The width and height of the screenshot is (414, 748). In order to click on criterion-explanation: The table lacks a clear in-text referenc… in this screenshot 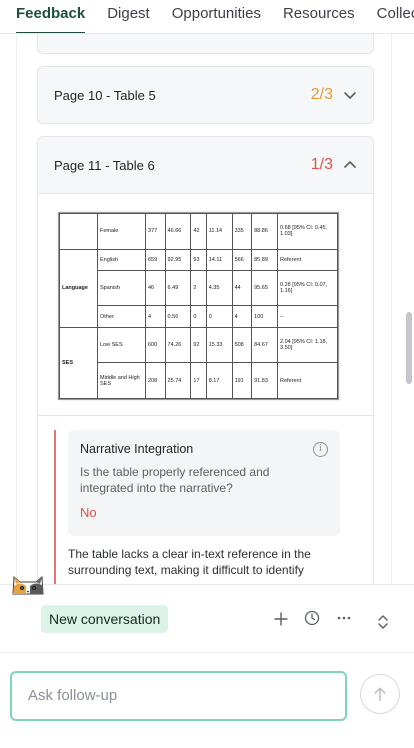, I will do `click(189, 562)`.